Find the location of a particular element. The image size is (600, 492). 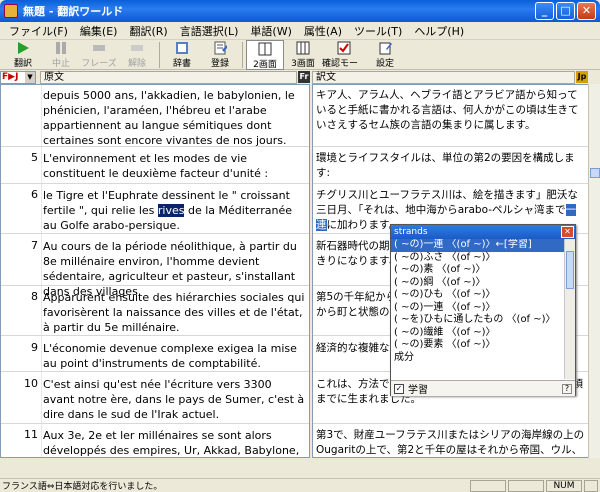

two-pane-button: 2画面 is located at coordinates (265, 55).